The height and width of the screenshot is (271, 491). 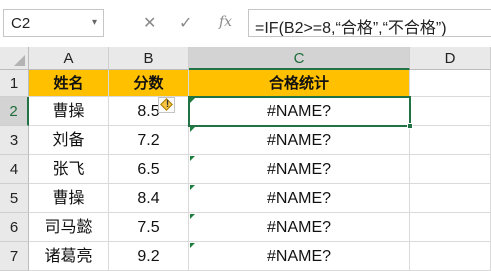 I want to click on row-header-7: 7, so click(x=14, y=256).